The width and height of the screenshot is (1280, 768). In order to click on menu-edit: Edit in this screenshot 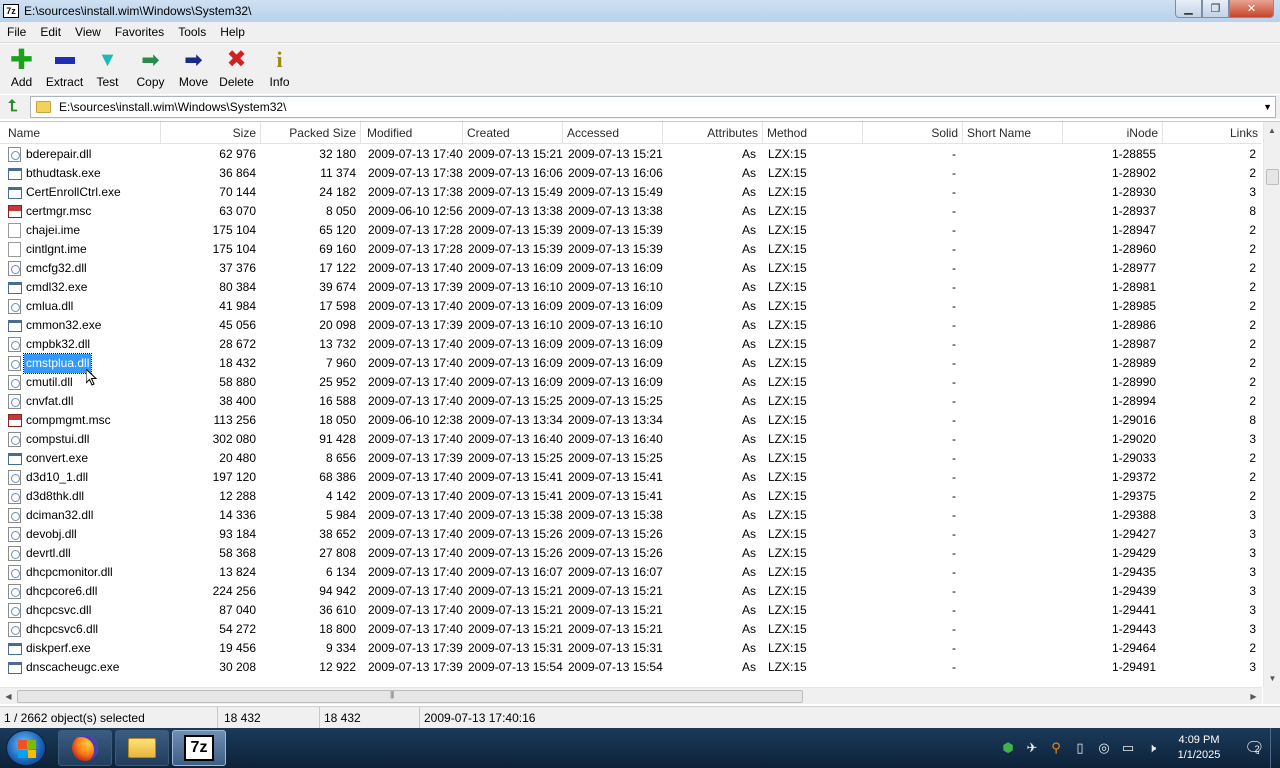, I will do `click(50, 32)`.